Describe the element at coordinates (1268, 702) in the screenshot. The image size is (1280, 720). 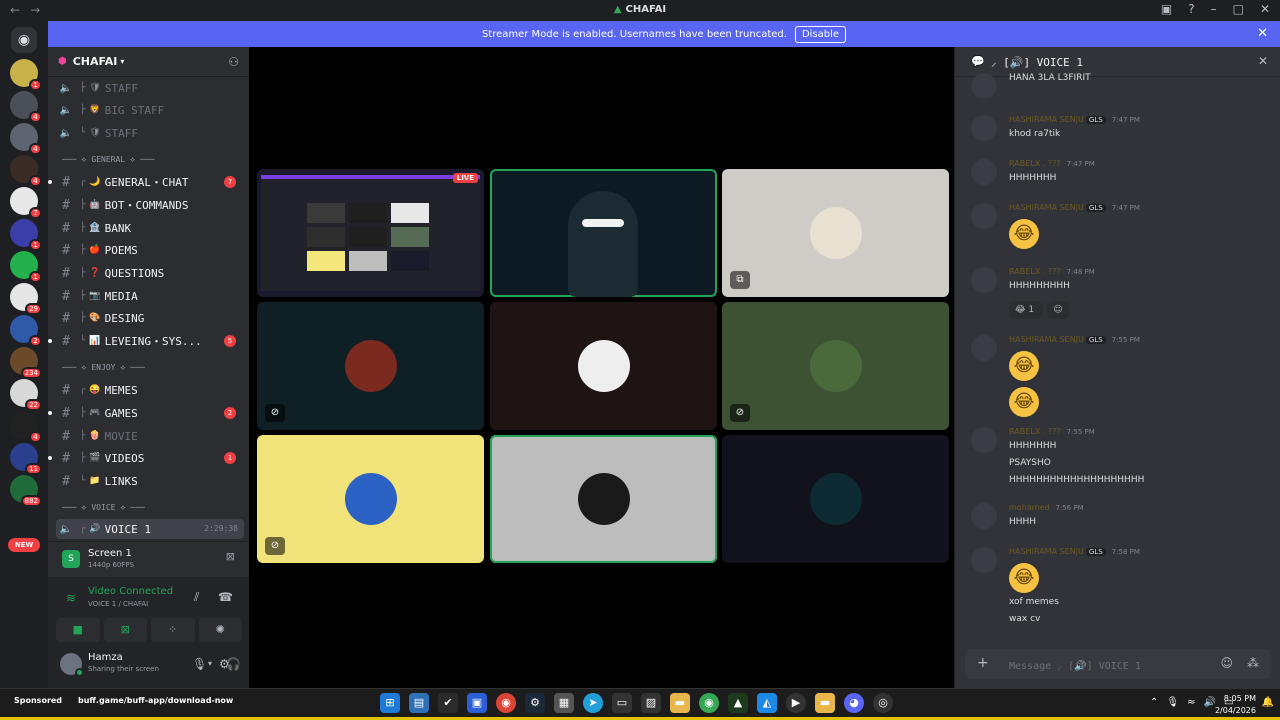
I see `notification-bell-icon: 🔔` at that location.